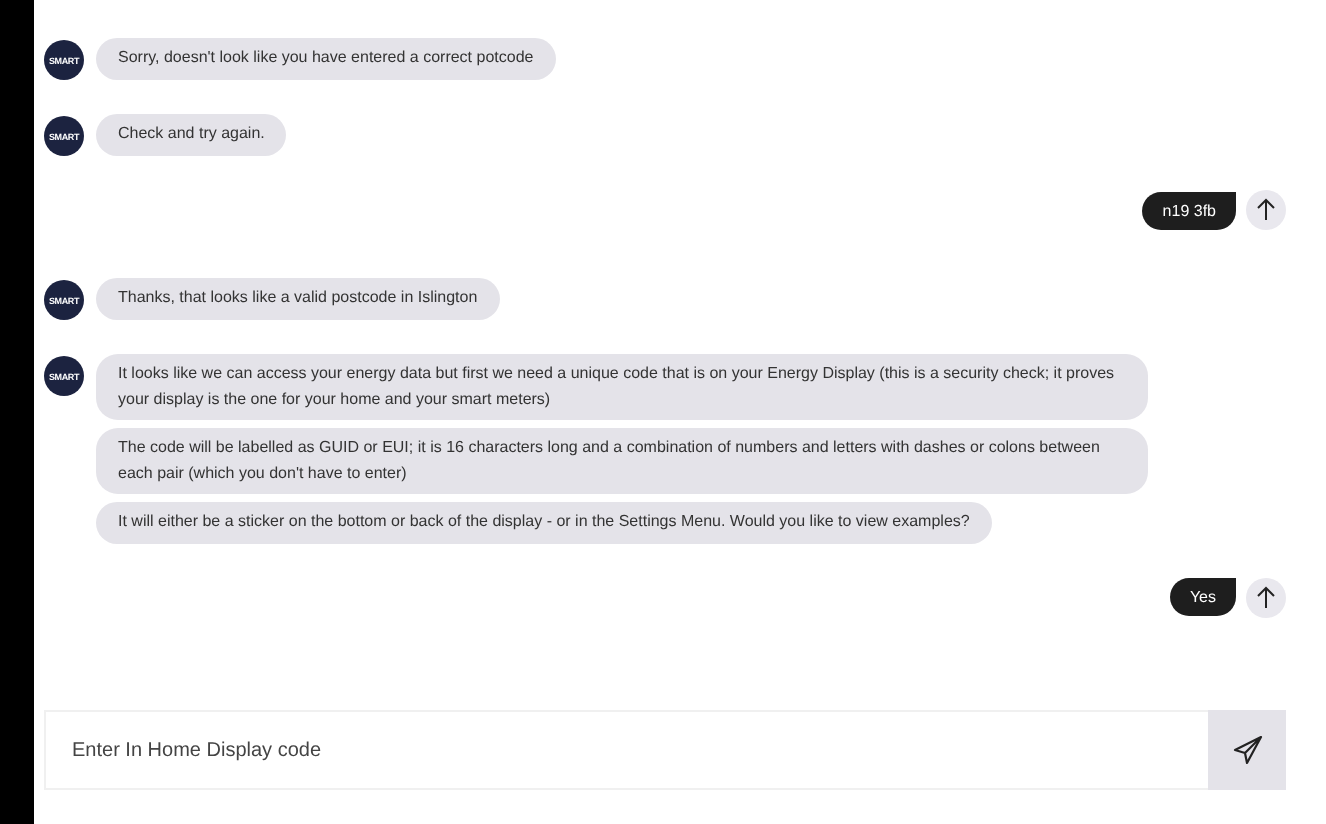 The width and height of the screenshot is (1326, 824). Describe the element at coordinates (1202, 597) in the screenshot. I see `user-message-bubble: Yes` at that location.